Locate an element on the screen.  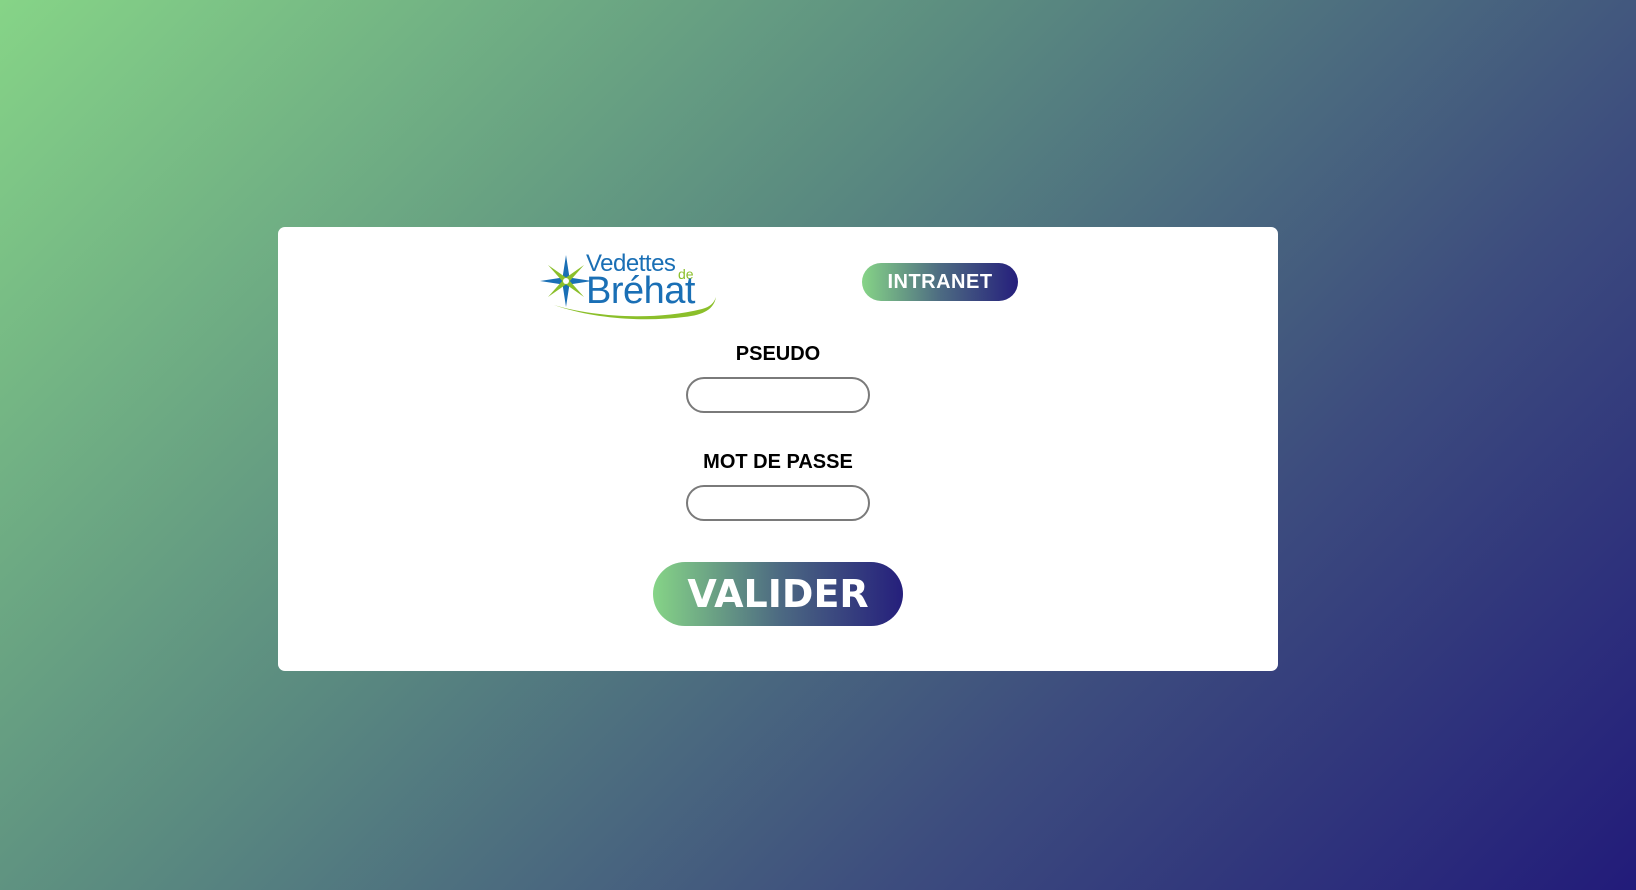
submit-button: VALIDER is located at coordinates (778, 594).